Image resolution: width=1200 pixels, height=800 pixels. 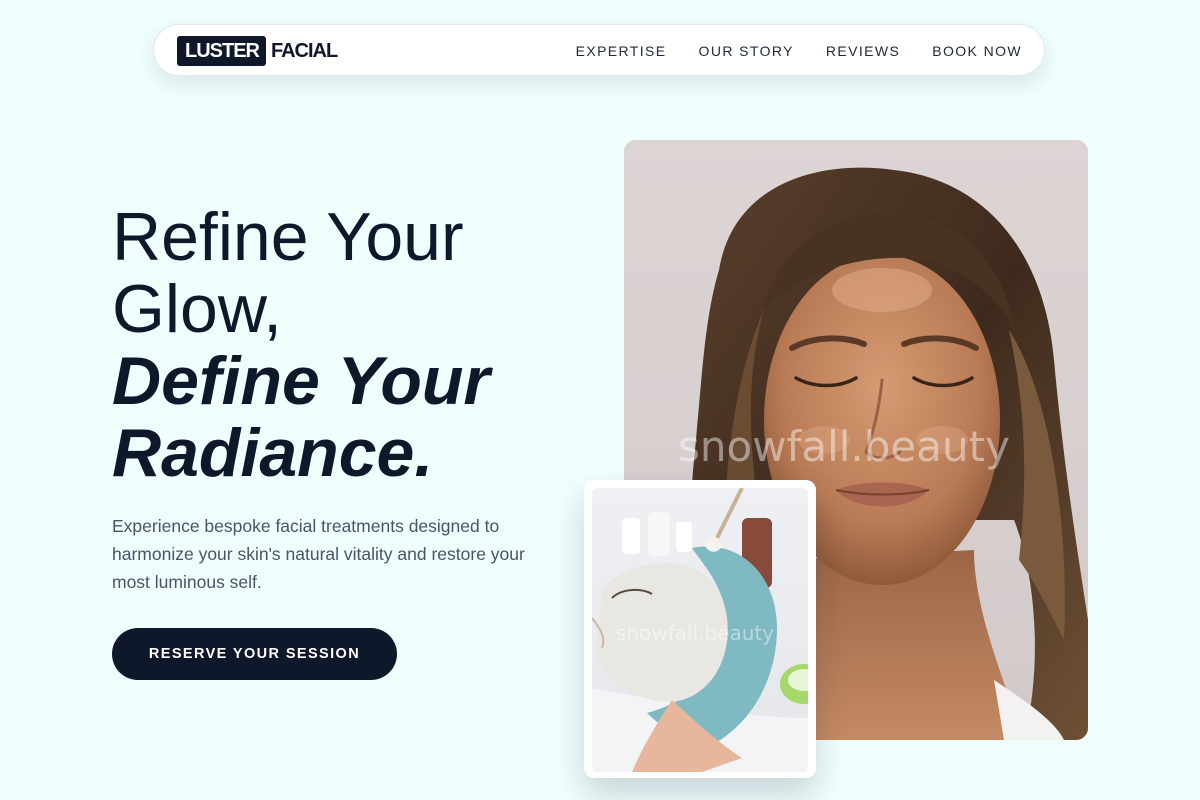 I want to click on hero-title-line-4: Radiance., so click(x=273, y=453).